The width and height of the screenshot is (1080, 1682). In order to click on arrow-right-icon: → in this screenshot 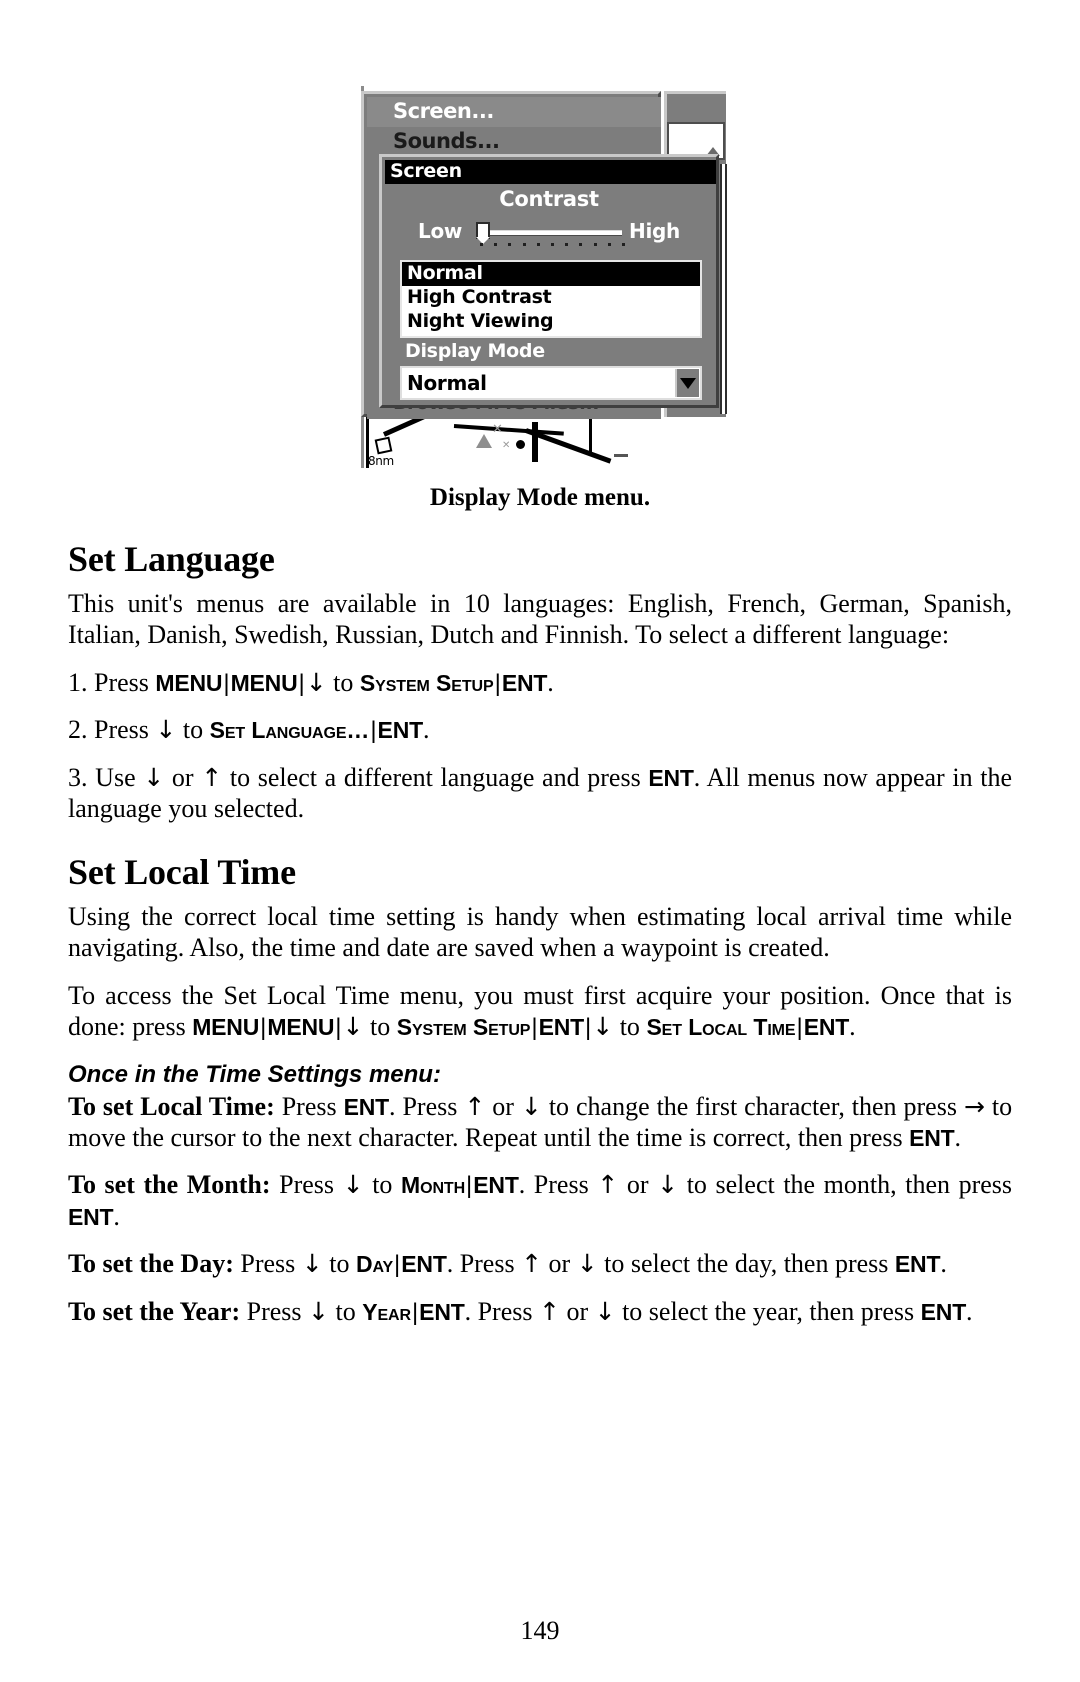, I will do `click(974, 1106)`.